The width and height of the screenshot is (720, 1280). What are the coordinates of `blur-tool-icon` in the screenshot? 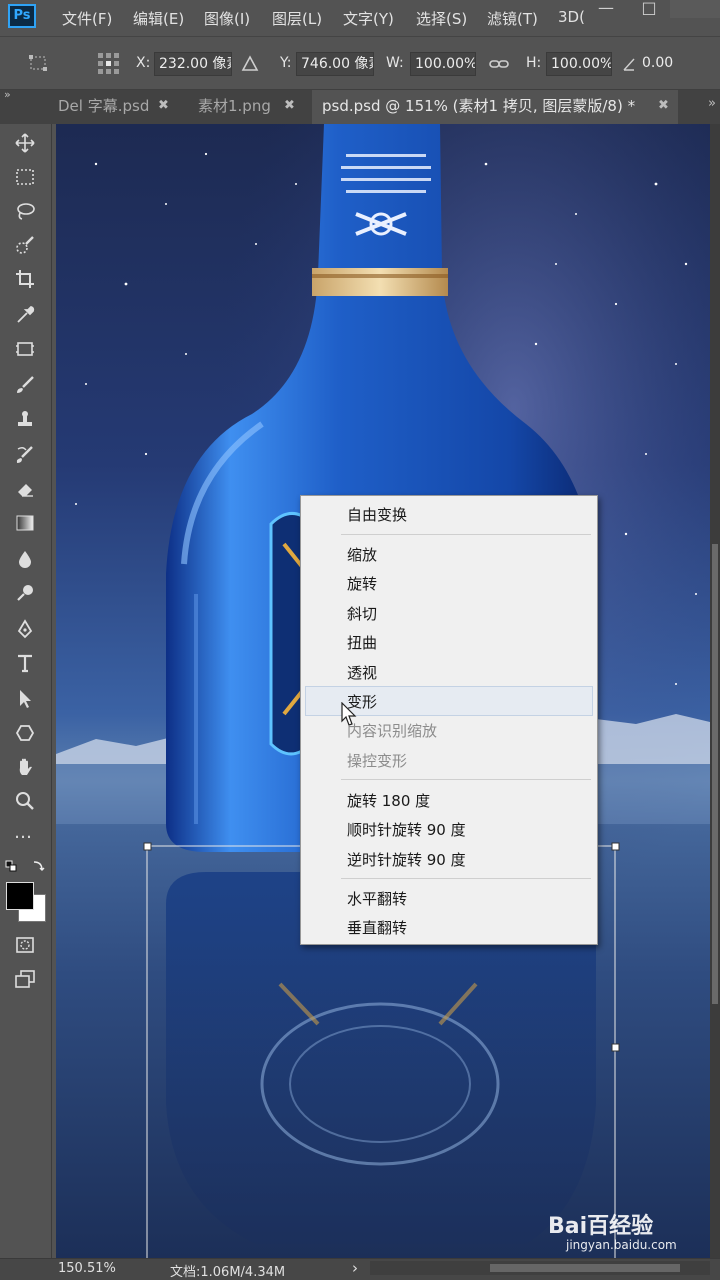 It's located at (25, 559).